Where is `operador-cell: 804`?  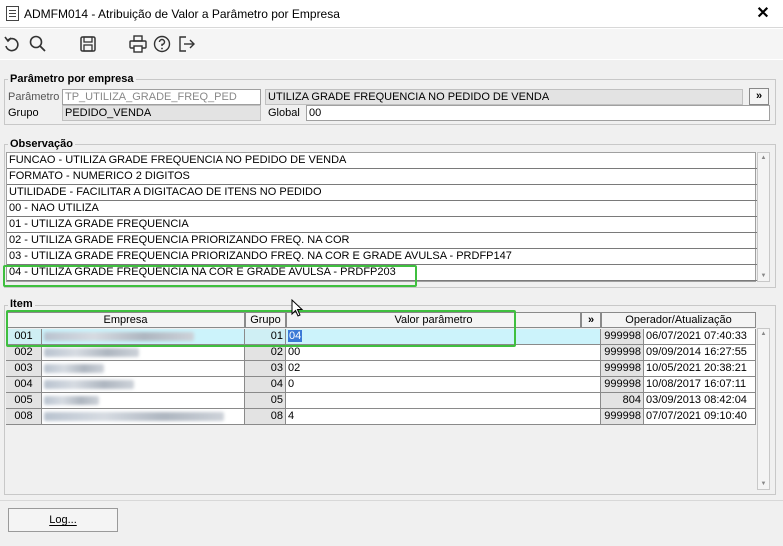
operador-cell: 804 is located at coordinates (622, 401).